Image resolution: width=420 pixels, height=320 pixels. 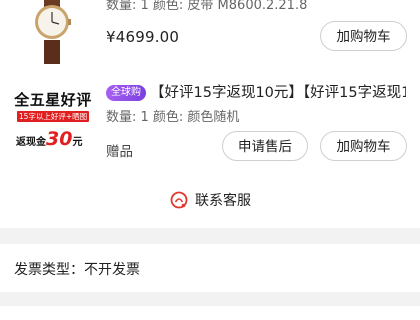 I want to click on promo-headline: 全五星好评, so click(x=53, y=100).